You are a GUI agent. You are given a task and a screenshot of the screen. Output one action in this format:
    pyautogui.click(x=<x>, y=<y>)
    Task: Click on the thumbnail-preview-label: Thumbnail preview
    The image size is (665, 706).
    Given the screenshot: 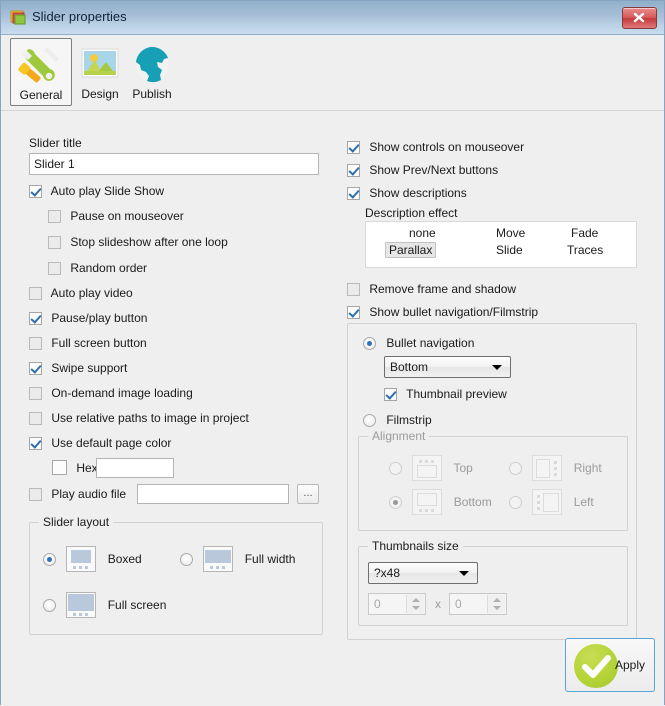 What is the action you would take?
    pyautogui.click(x=456, y=394)
    